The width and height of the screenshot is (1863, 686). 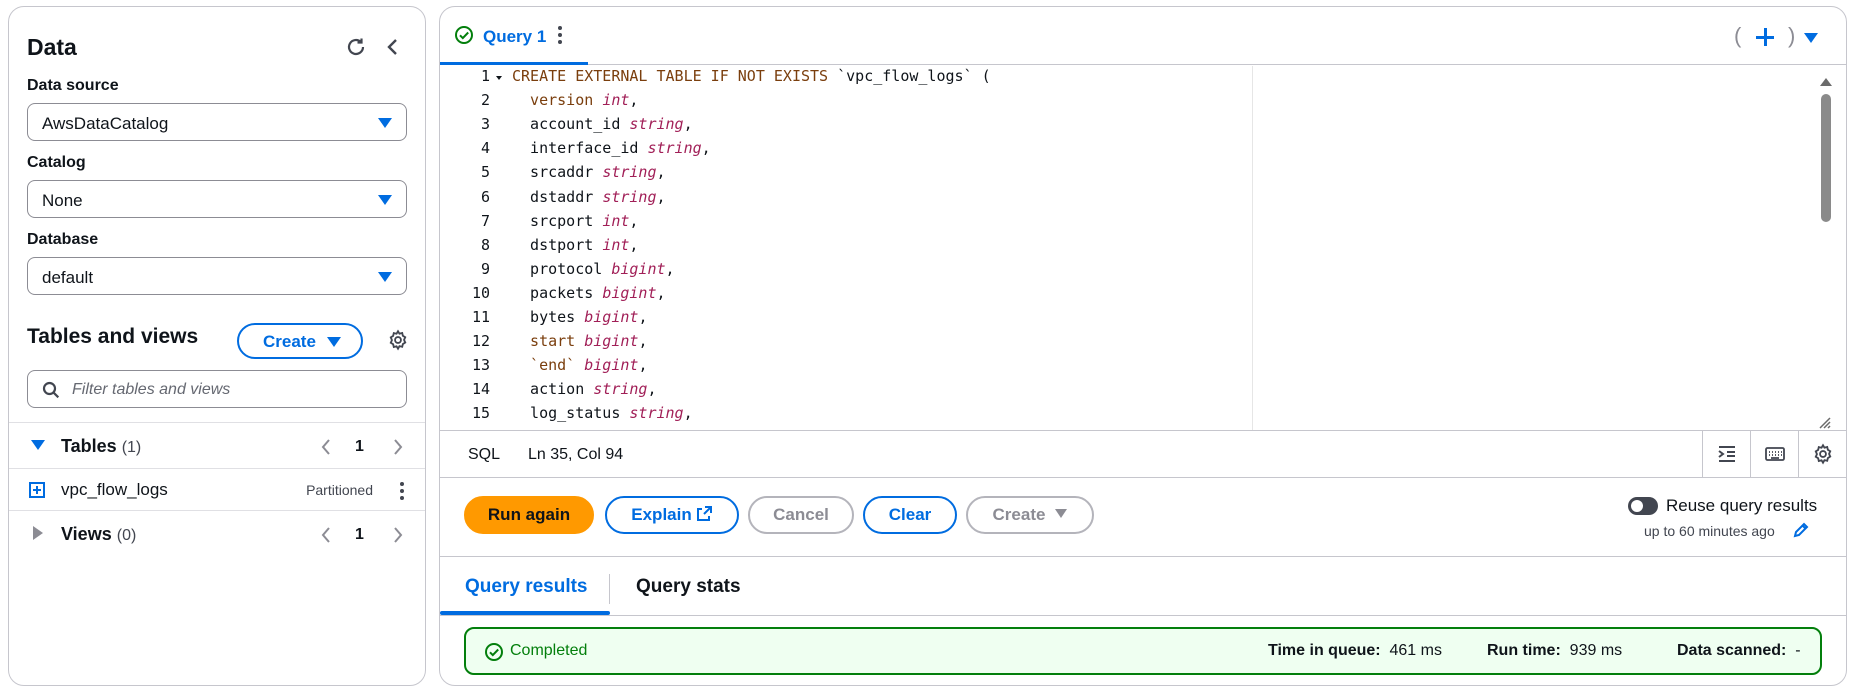 What do you see at coordinates (1709, 531) in the screenshot?
I see `reuse-results-window: up to 60 minutes ago` at bounding box center [1709, 531].